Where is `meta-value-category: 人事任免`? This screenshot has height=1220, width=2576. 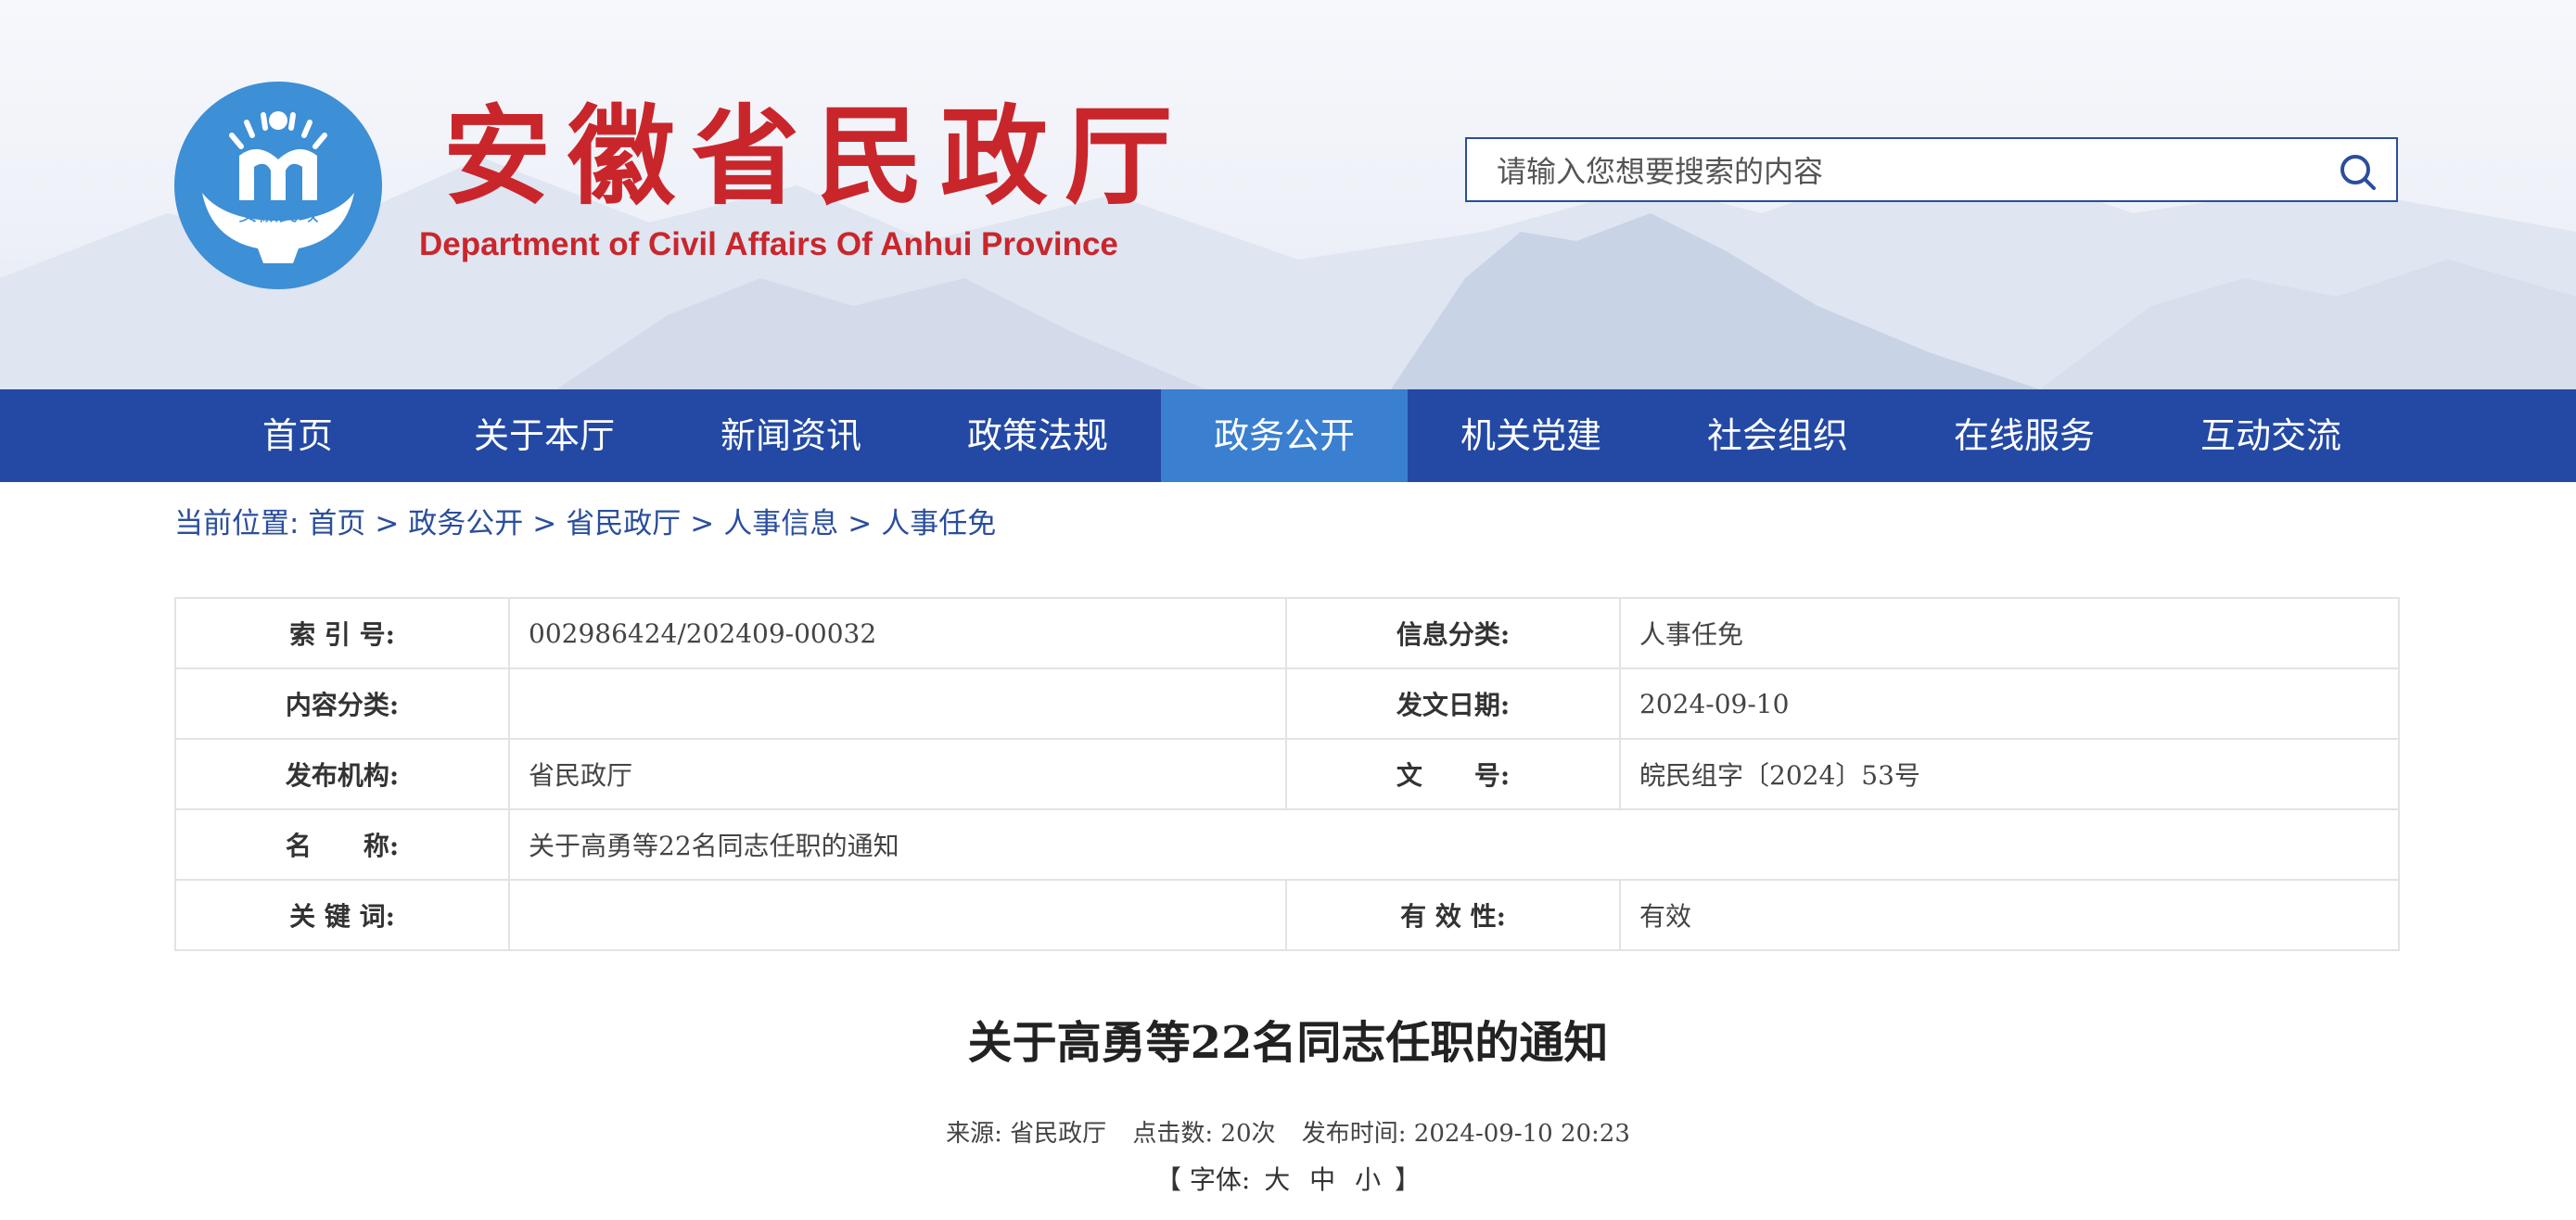 meta-value-category: 人事任免 is located at coordinates (2009, 633).